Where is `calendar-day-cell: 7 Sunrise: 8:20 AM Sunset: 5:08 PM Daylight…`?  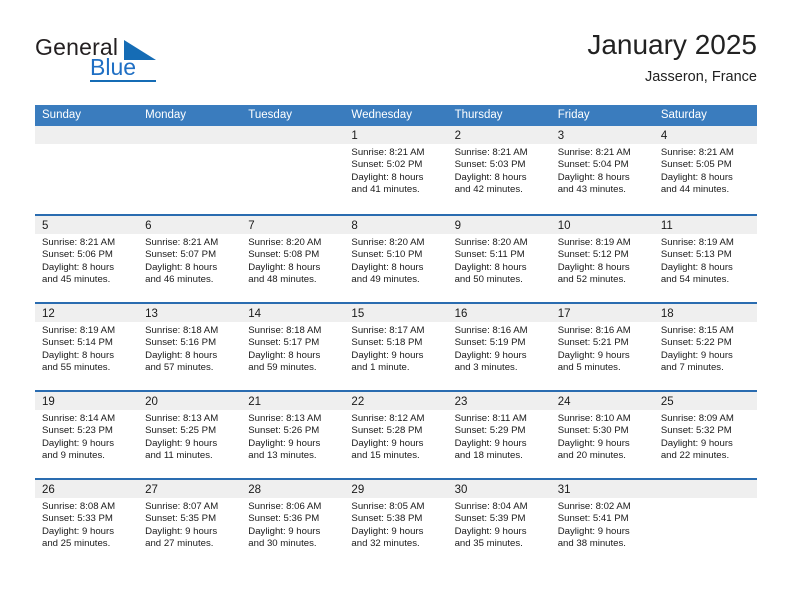 calendar-day-cell: 7 Sunrise: 8:20 AM Sunset: 5:08 PM Daylight… is located at coordinates (293, 259).